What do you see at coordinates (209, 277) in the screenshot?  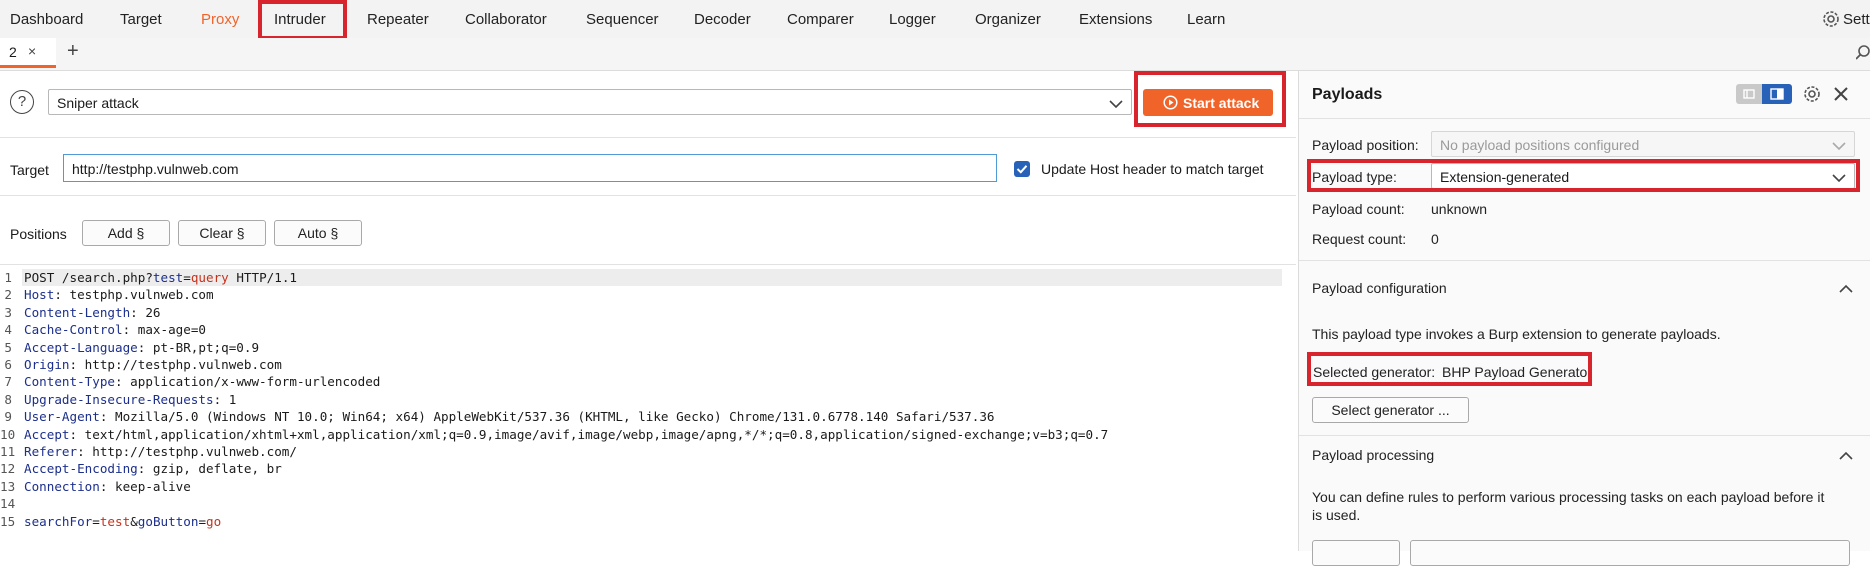 I see `parameter-value: query` at bounding box center [209, 277].